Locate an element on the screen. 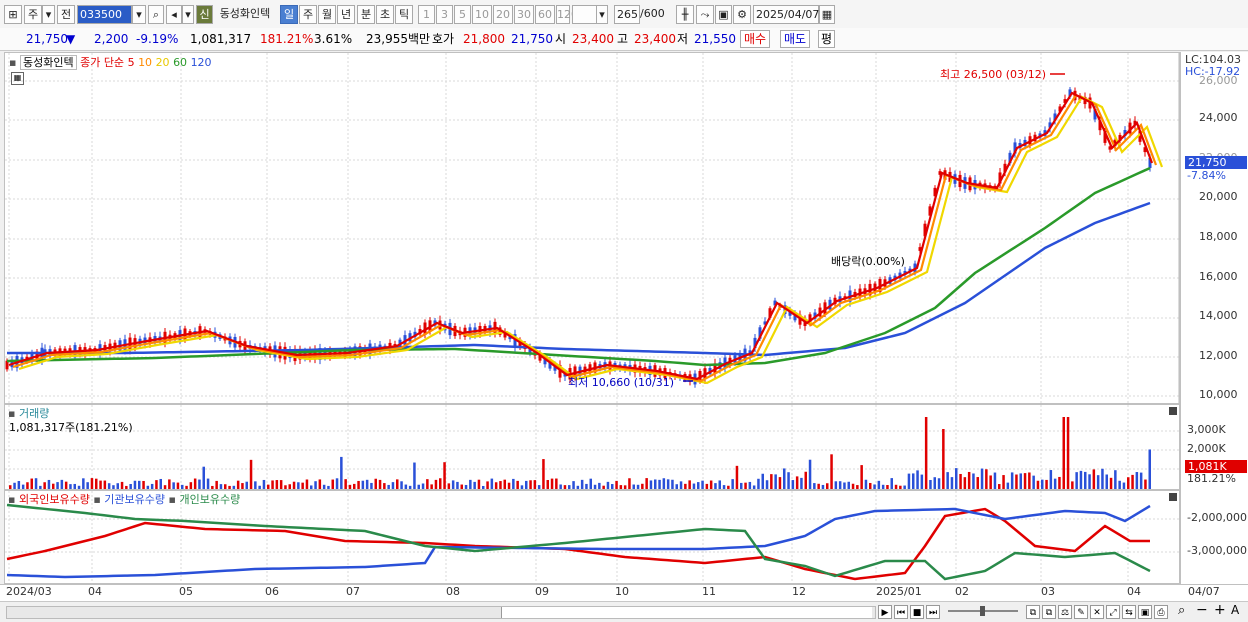 The height and width of the screenshot is (622, 1248). holders-panel: ▪ 외국인보유수량 ▪ 기관보유수량 ▪ 개인보유수량 is located at coordinates (592, 537).